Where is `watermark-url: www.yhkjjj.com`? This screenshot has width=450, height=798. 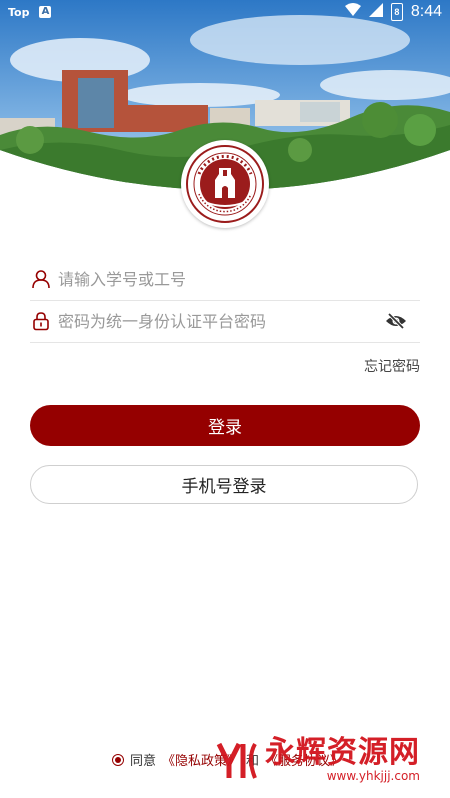
watermark-url: www.yhkjjj.com is located at coordinates (373, 776).